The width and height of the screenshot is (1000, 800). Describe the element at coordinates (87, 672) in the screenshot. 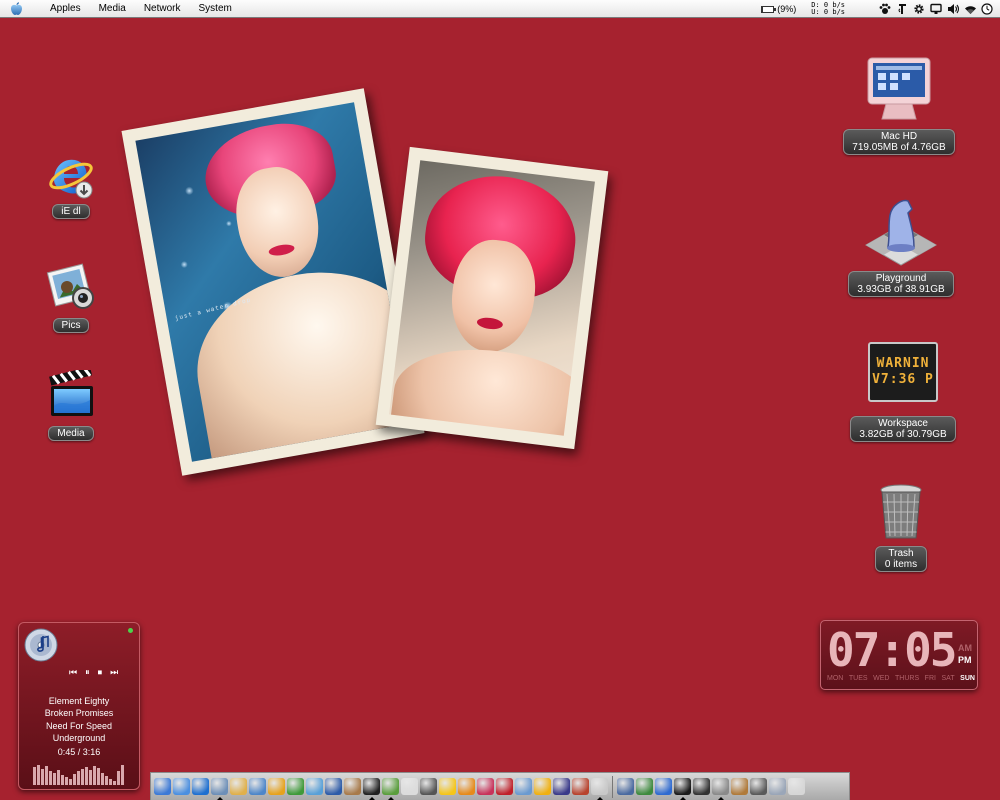

I see `pause-button: ⏸` at that location.